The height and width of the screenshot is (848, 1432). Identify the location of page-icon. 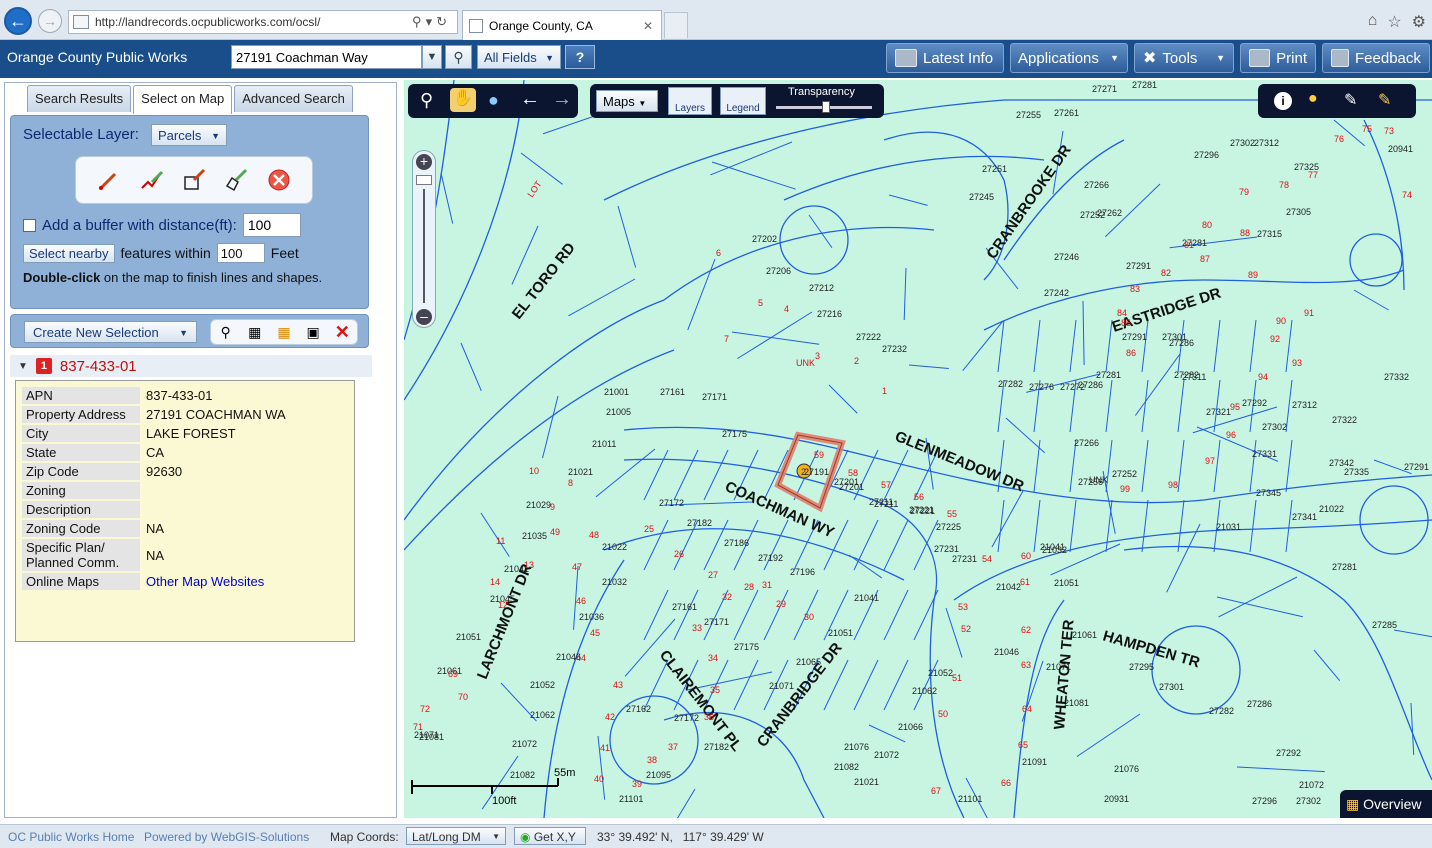
(81, 22).